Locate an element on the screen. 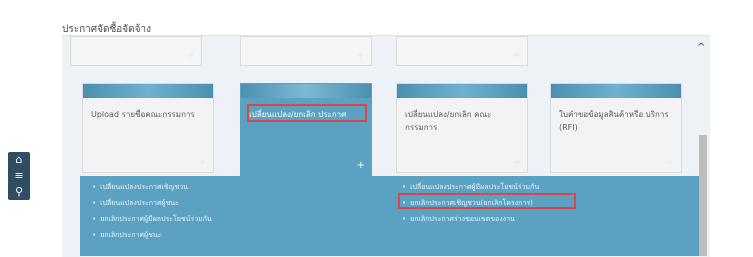 The height and width of the screenshot is (257, 753). highlight-box is located at coordinates (487, 201).